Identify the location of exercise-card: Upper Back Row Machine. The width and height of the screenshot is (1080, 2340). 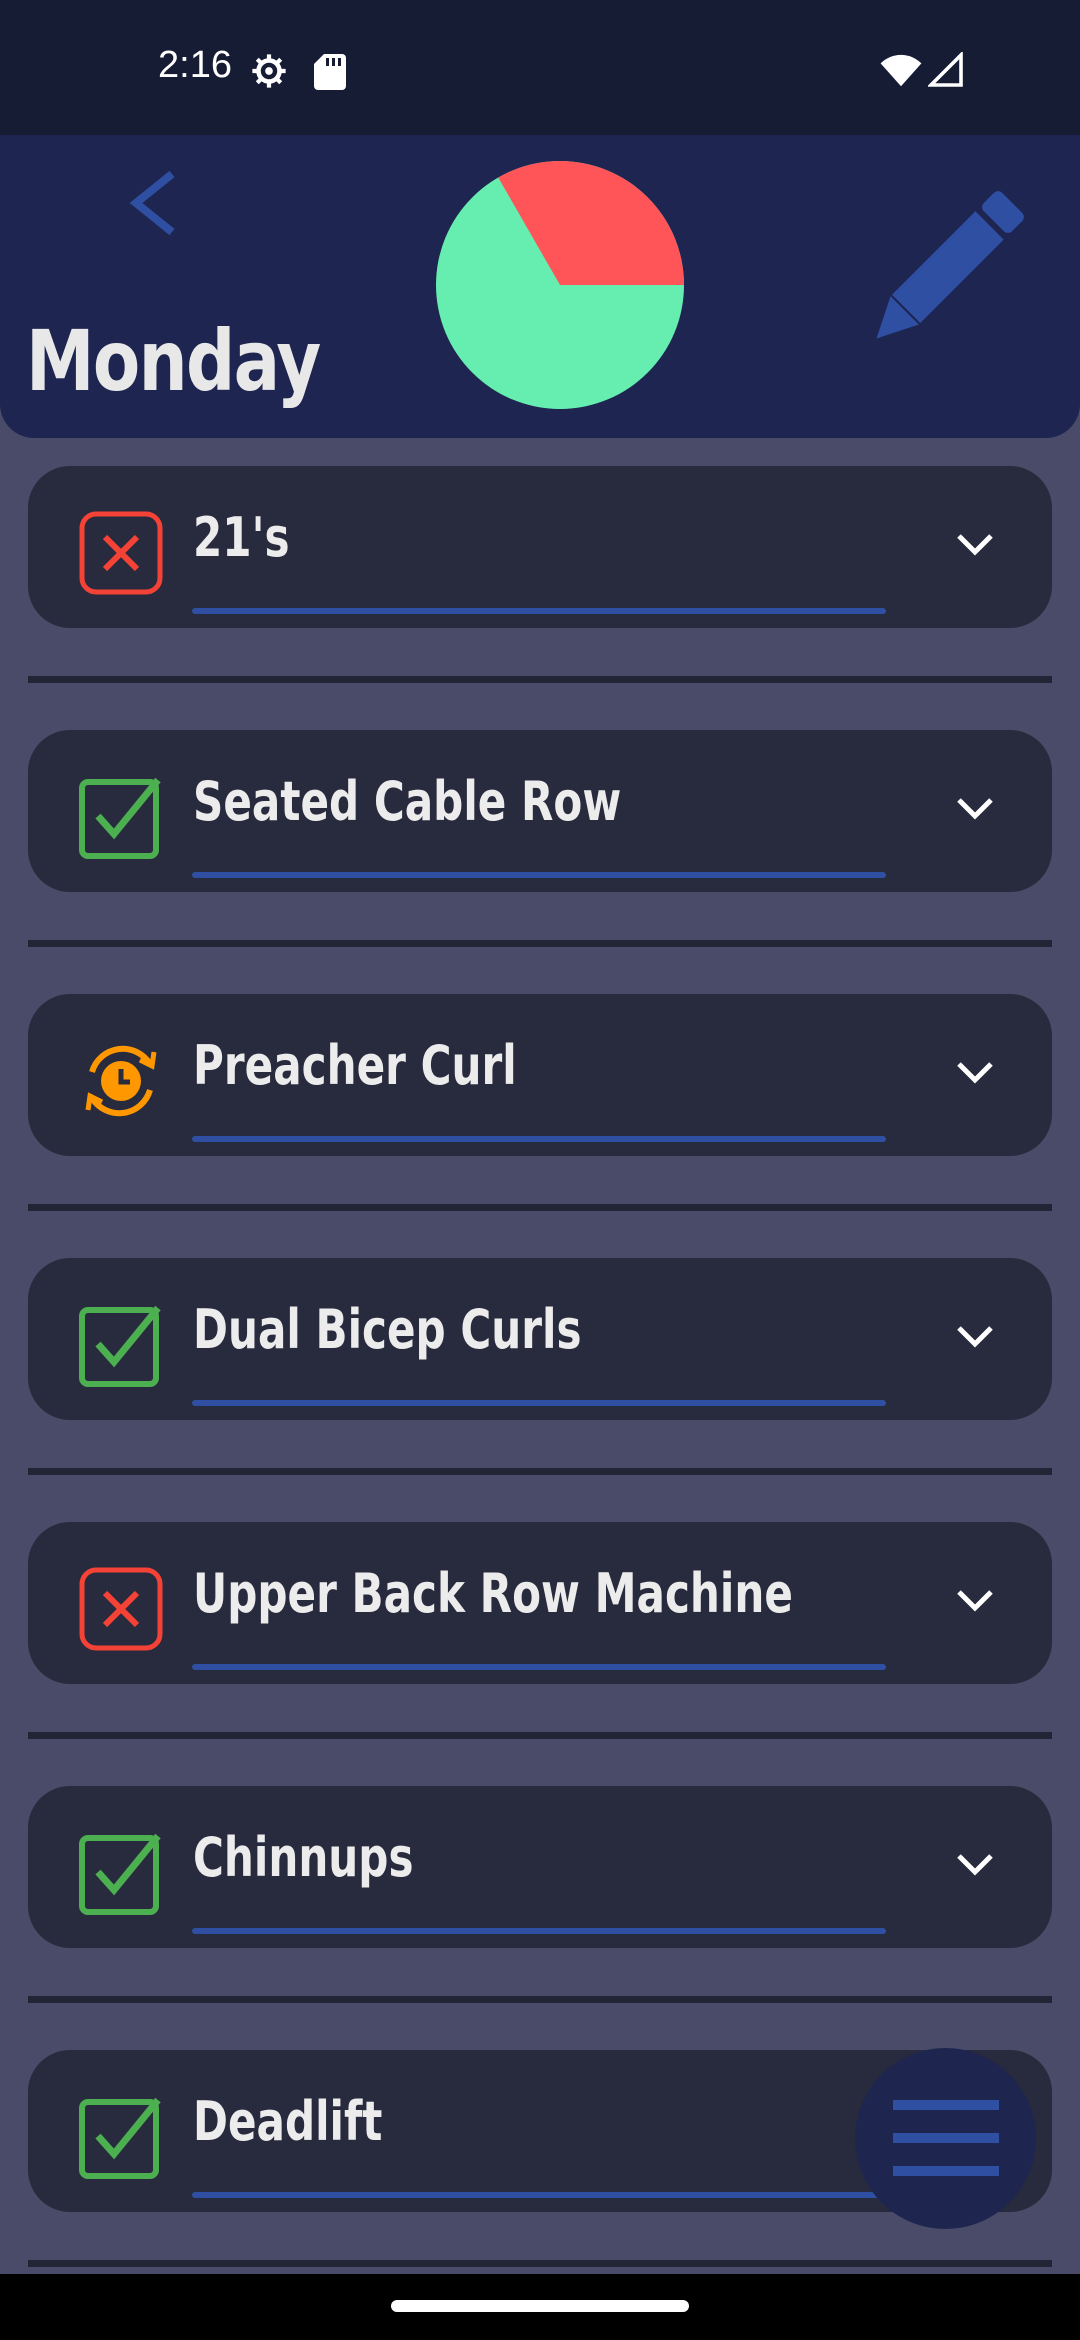
(540, 1603).